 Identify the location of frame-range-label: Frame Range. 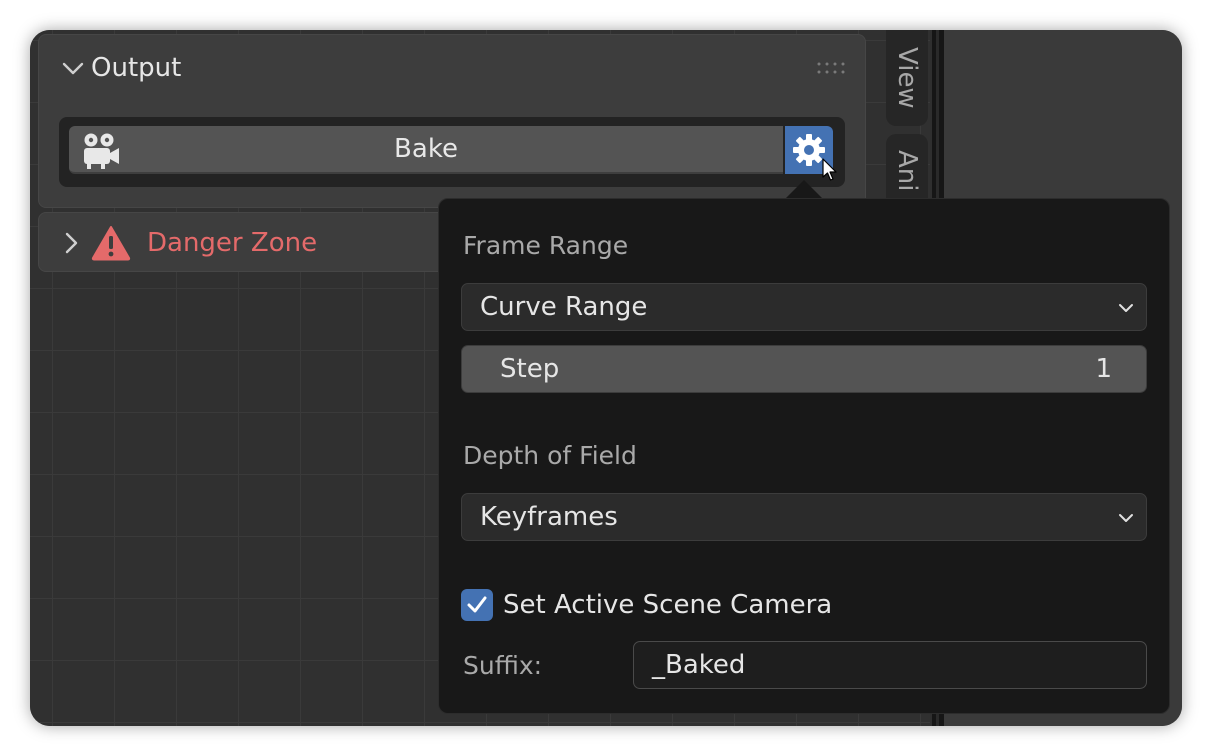
(546, 245).